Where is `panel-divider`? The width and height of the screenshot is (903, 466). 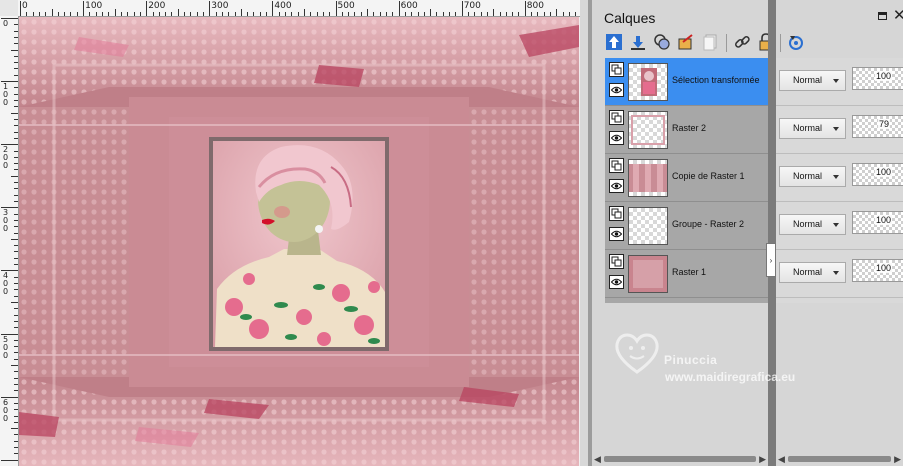
panel-divider is located at coordinates (590, 233).